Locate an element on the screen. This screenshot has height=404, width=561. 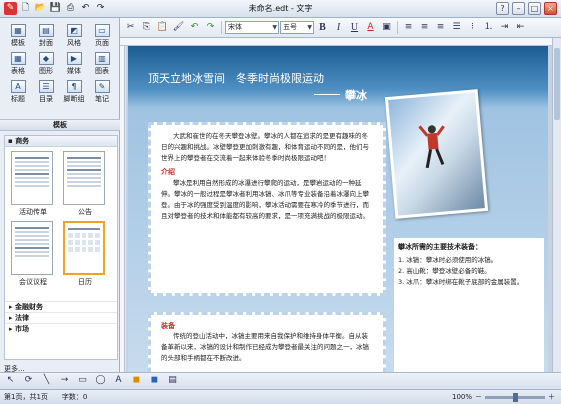
zoom-in-icon: ＋ is located at coordinates (551, 397).